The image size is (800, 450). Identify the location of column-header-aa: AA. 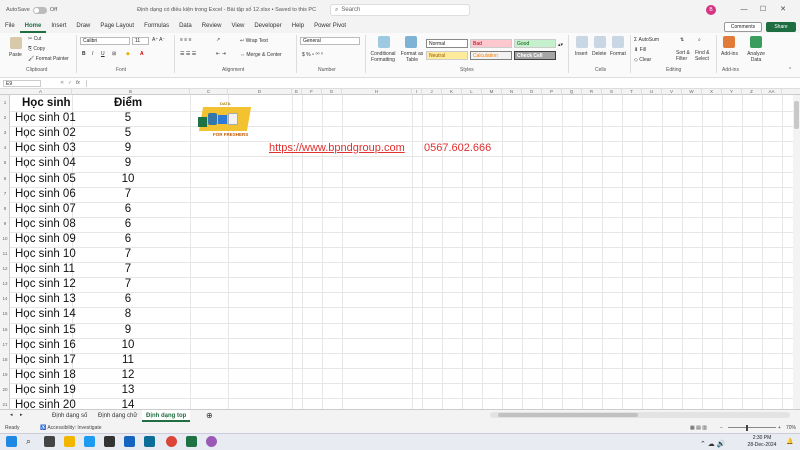
(772, 92).